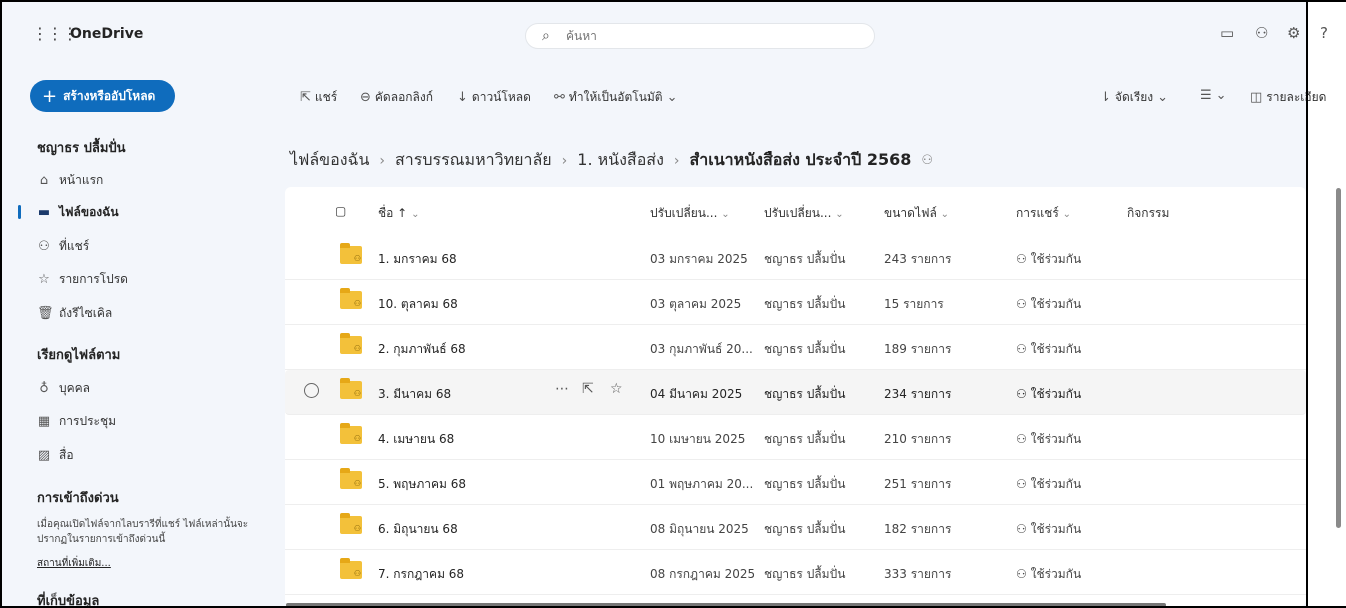 The image size is (1346, 608). Describe the element at coordinates (398, 213) in the screenshot. I see `column-header-name: ชื่อ ↑ ⌄` at that location.